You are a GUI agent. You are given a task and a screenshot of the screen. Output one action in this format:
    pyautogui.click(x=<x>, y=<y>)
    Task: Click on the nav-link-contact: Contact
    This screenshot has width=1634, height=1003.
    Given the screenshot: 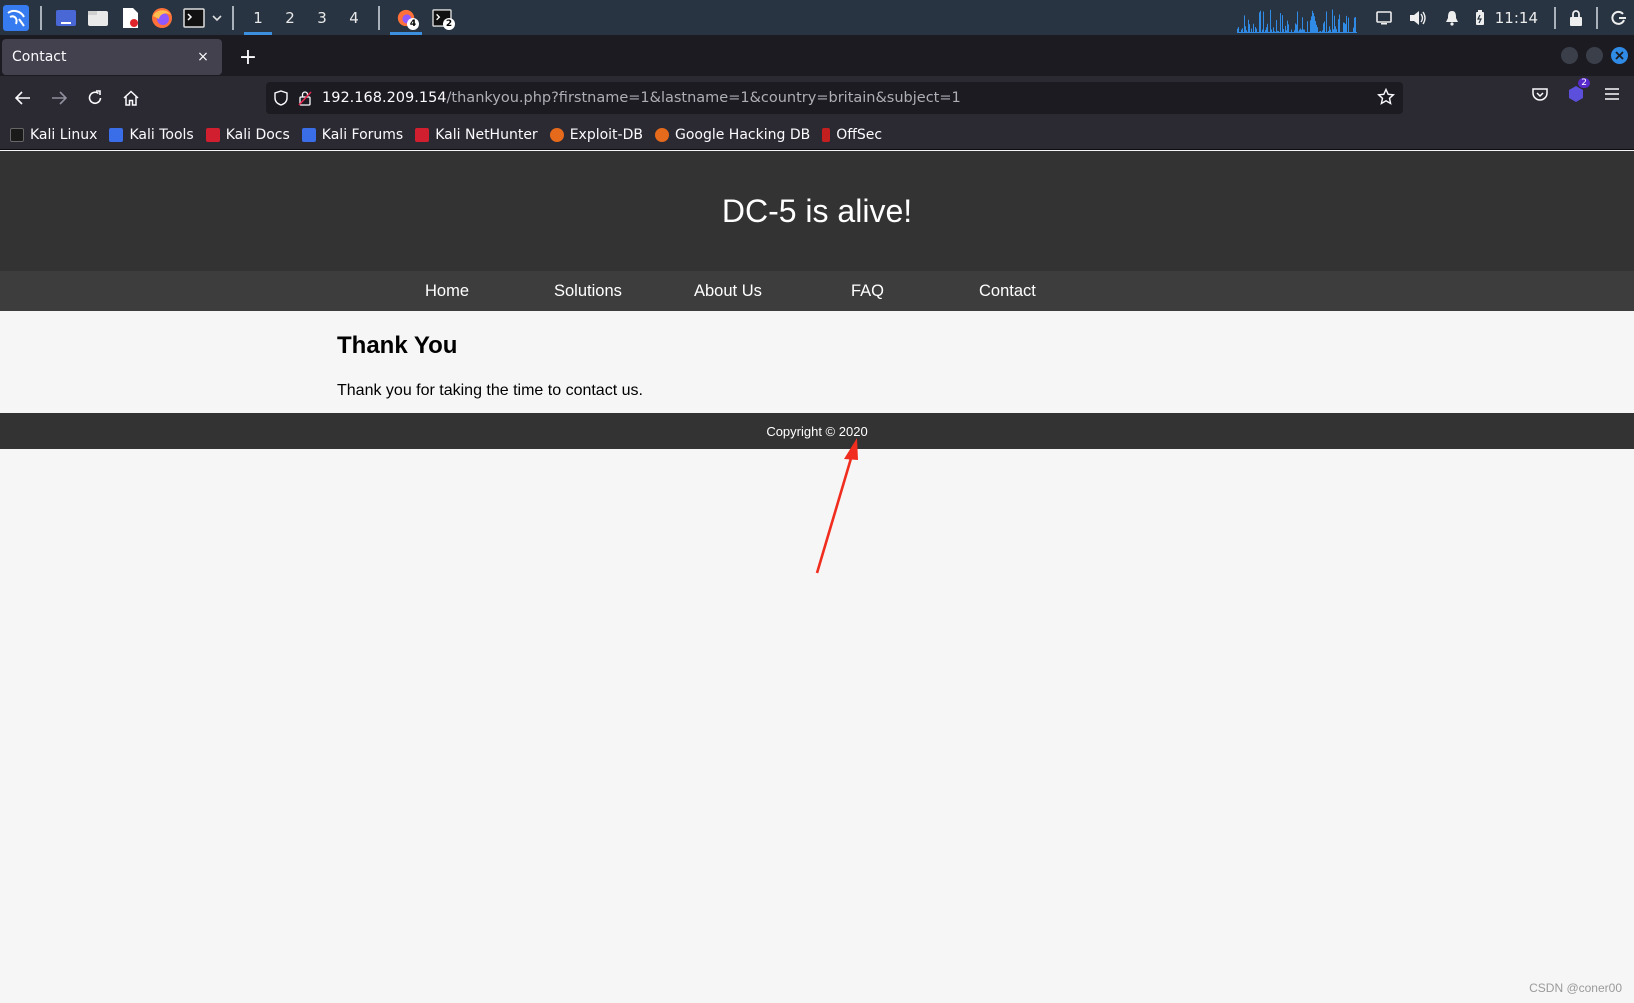 What is the action you would take?
    pyautogui.click(x=1007, y=291)
    